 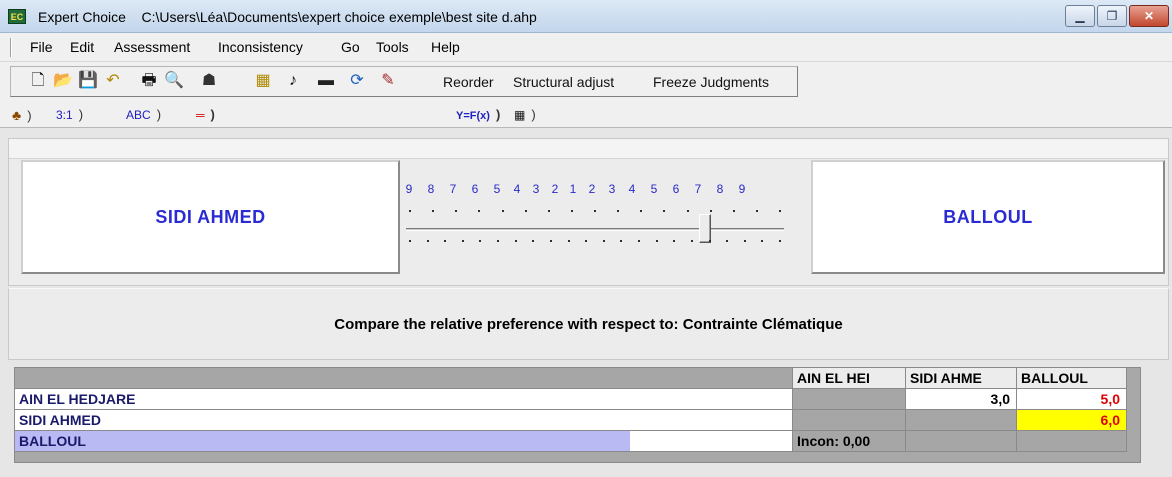 I want to click on row-label-selected: BALLOUL, so click(x=404, y=441).